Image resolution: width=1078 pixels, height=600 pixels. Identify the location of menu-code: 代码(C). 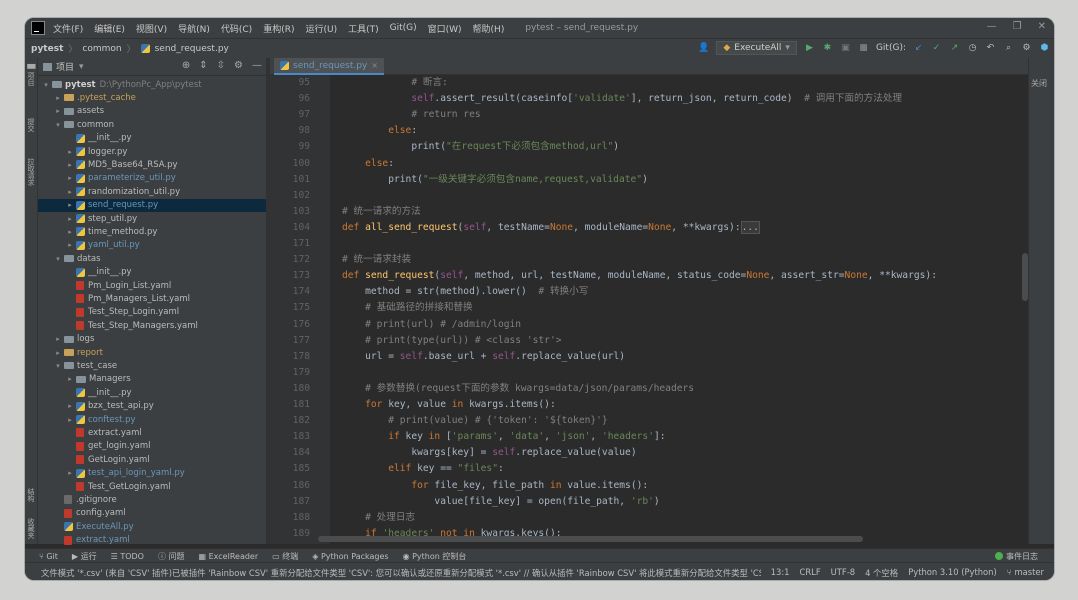
(236, 28).